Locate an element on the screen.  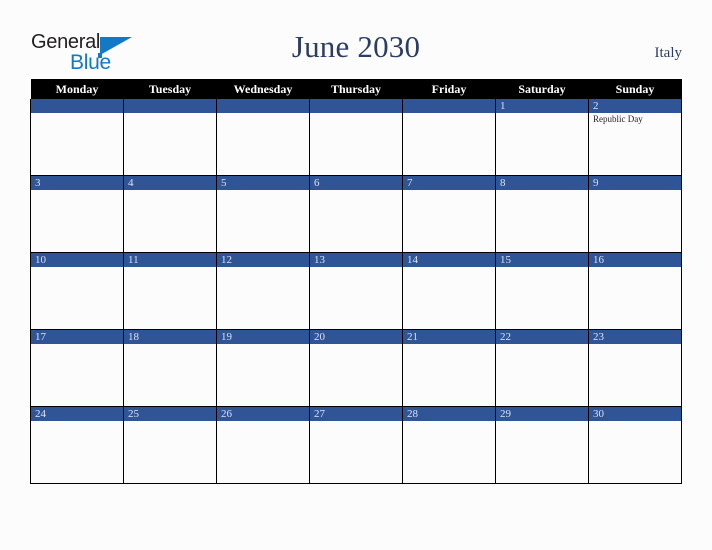
calendar-day-cell: 29 is located at coordinates (542, 445).